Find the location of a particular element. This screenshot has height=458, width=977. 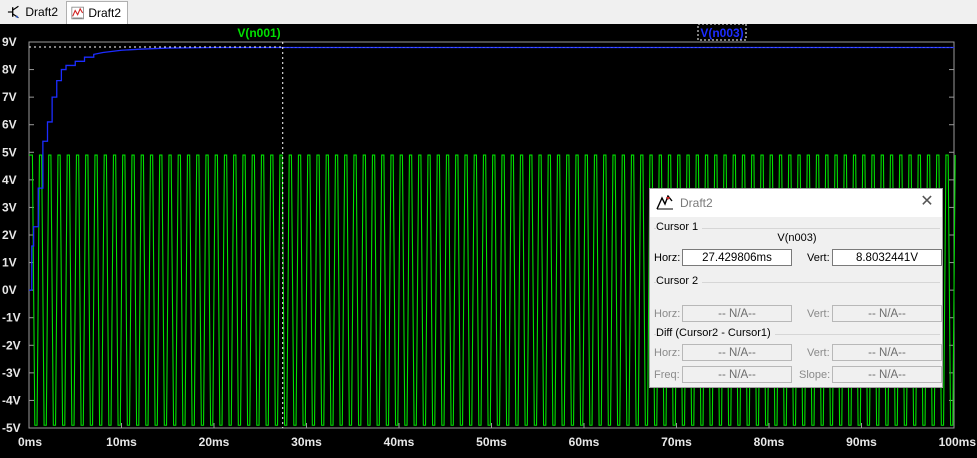

x-tick-label: 60ms is located at coordinates (584, 442).